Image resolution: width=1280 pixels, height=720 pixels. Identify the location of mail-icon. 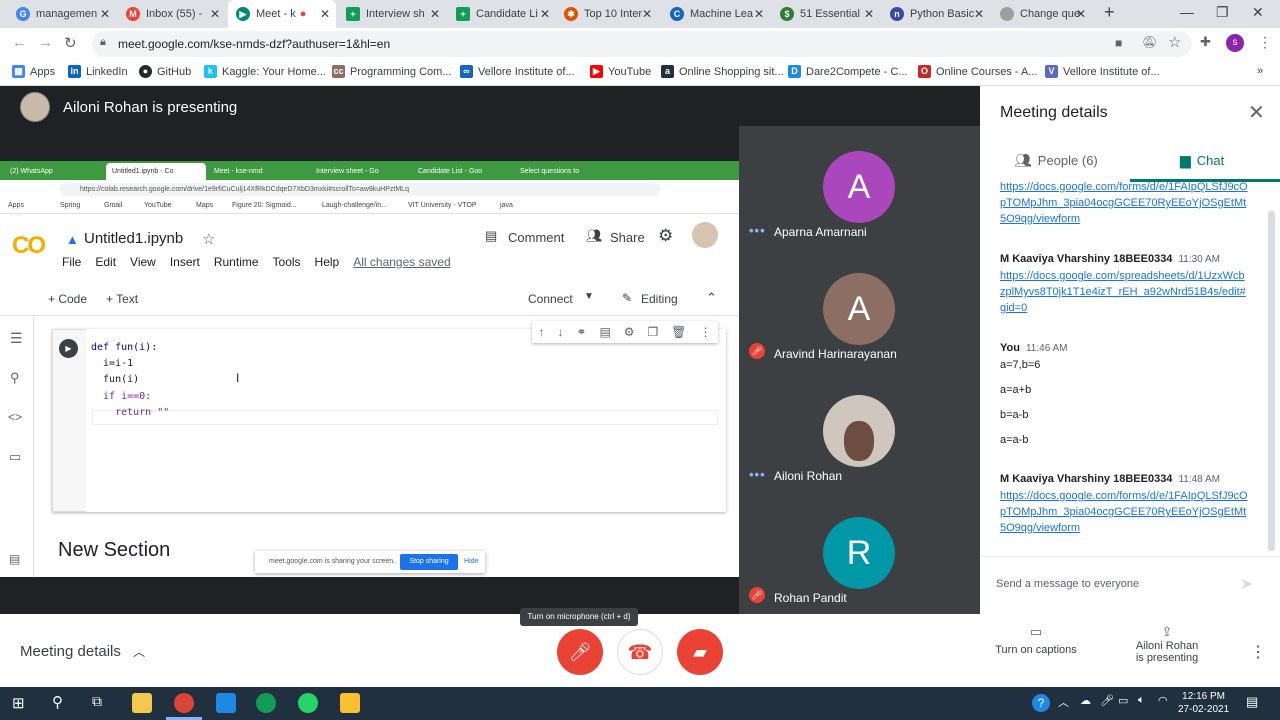
(226, 703).